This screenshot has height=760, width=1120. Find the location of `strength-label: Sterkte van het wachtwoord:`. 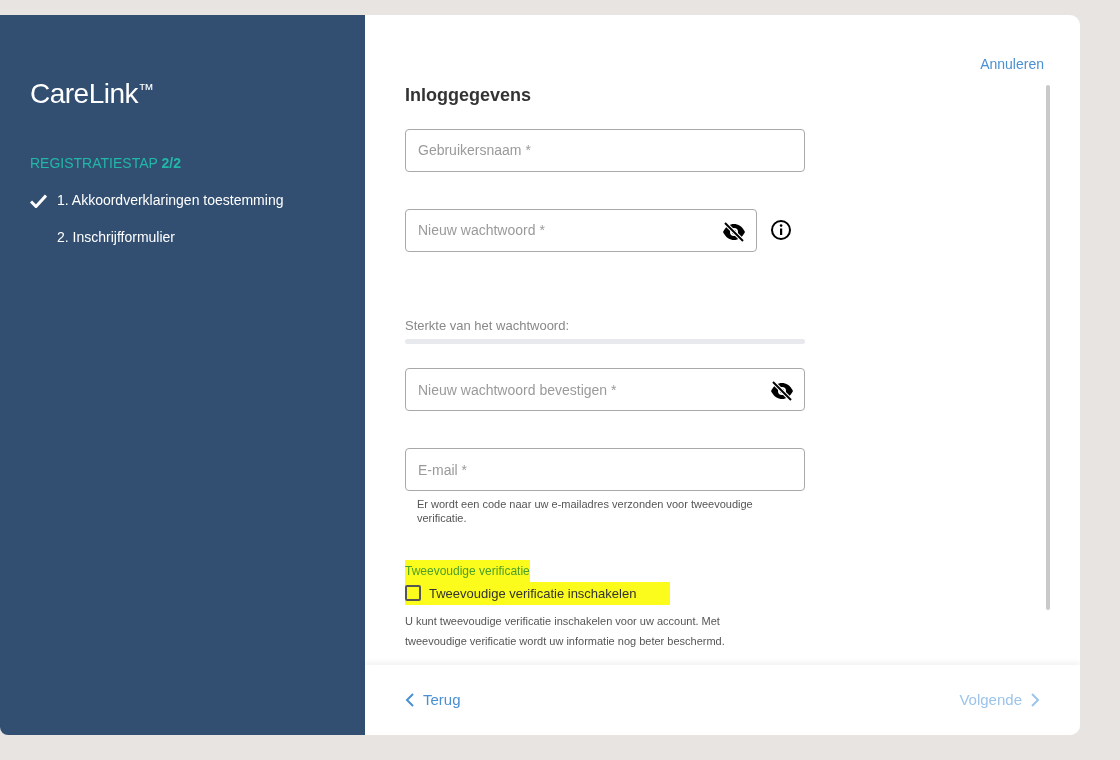

strength-label: Sterkte van het wachtwoord: is located at coordinates (488, 325).